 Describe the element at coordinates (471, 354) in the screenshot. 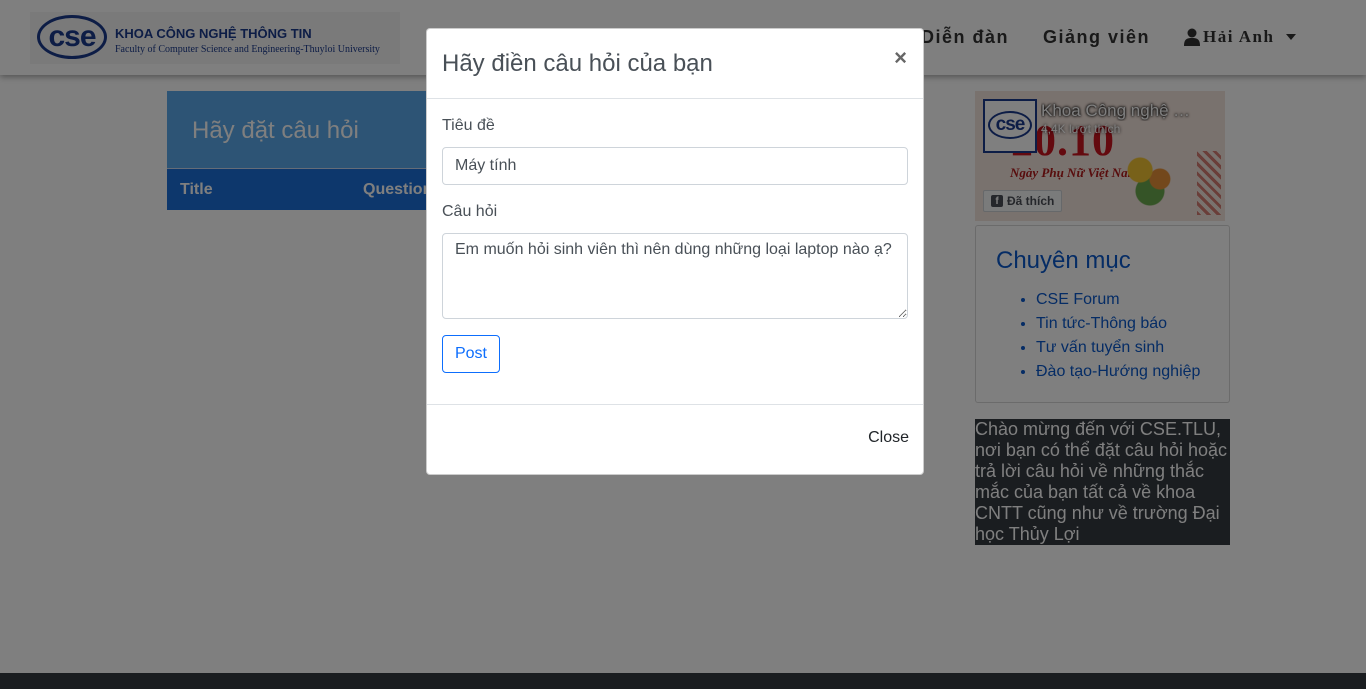

I see `post-button: Post` at that location.